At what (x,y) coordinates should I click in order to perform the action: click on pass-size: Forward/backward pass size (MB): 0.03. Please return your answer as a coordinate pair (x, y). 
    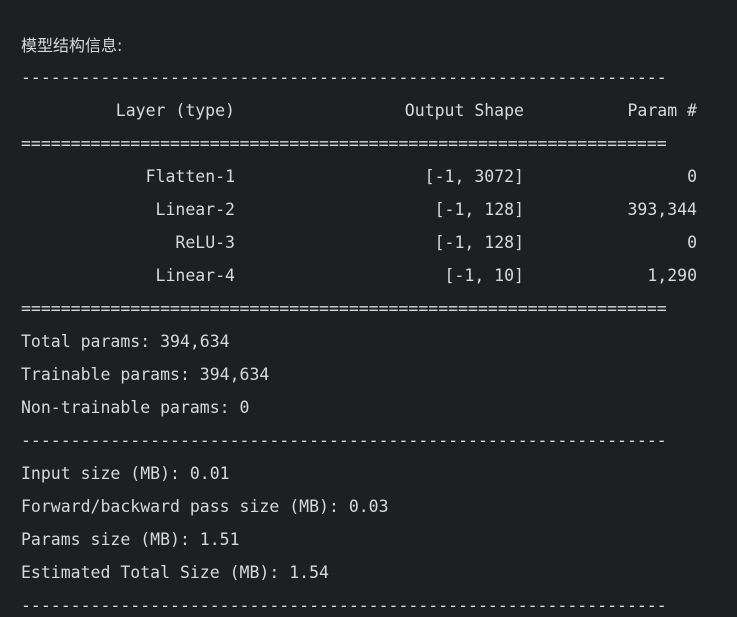
    Looking at the image, I should click on (205, 506).